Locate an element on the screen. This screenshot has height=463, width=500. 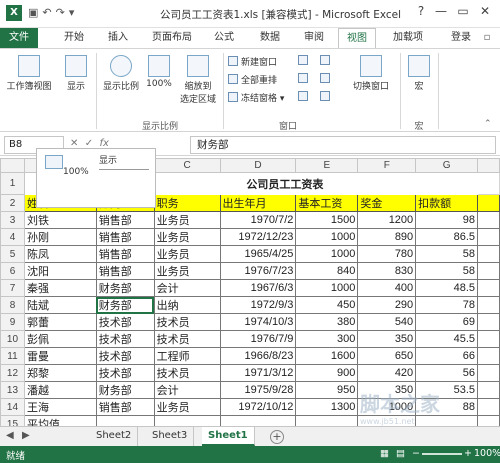
cell: 540 is located at coordinates (387, 322).